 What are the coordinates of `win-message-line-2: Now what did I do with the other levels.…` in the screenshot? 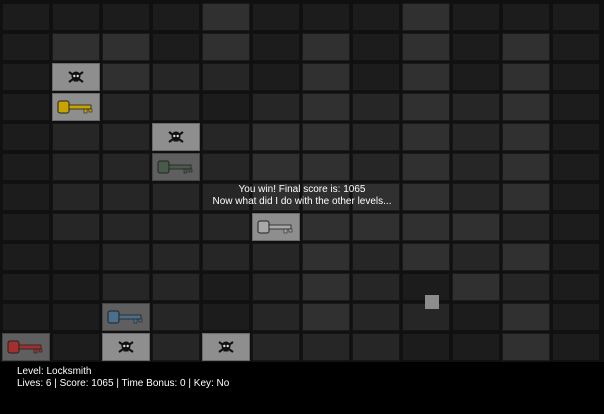 It's located at (302, 201).